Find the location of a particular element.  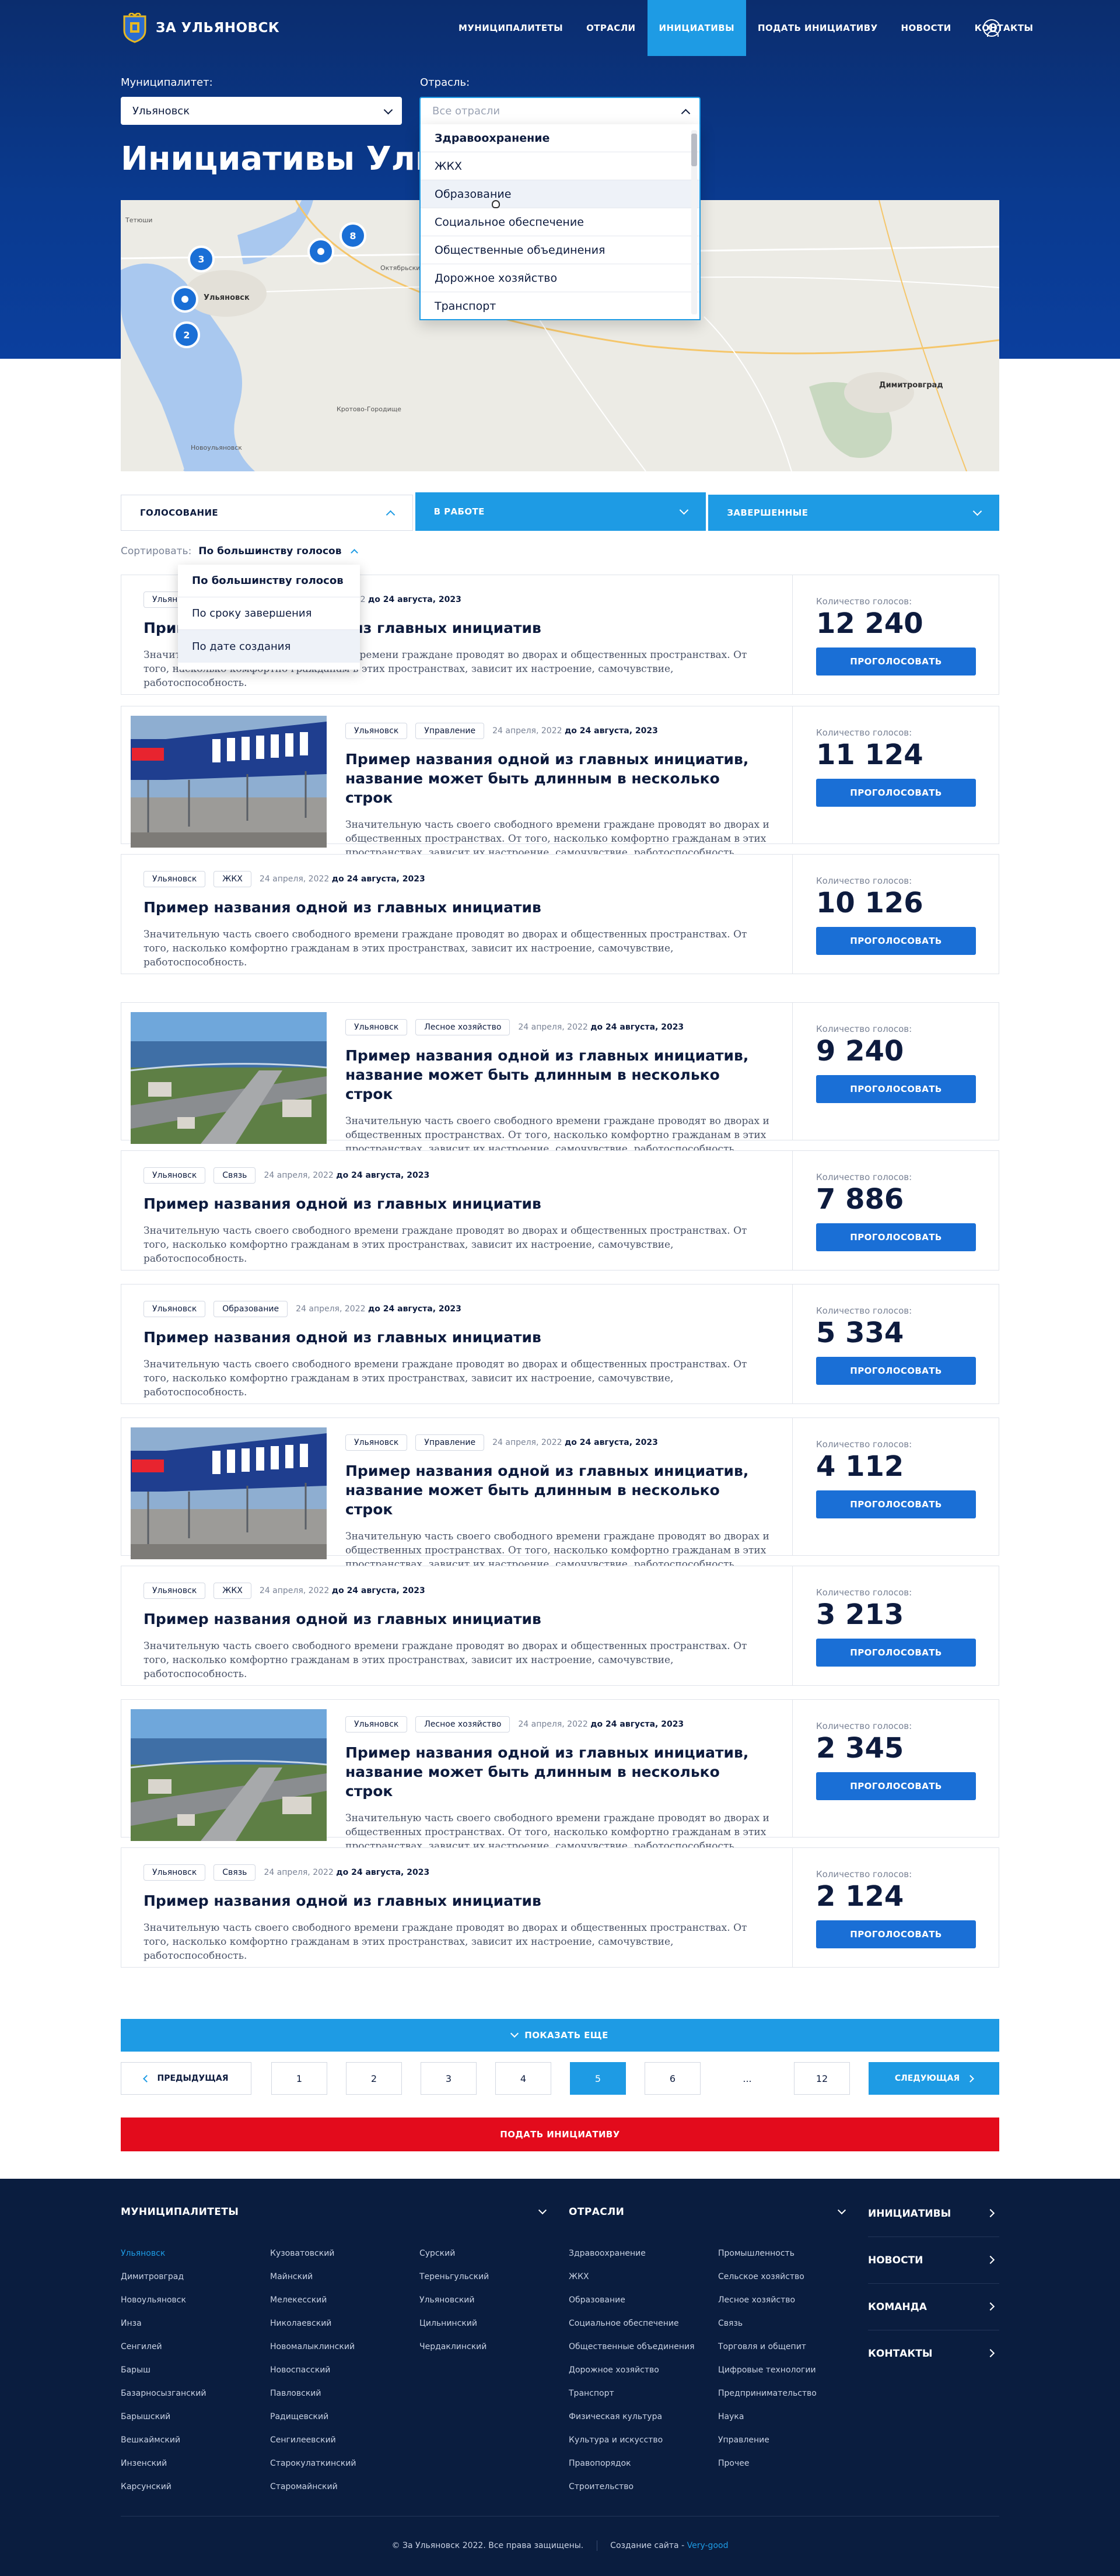

footer-link: Правопорядок is located at coordinates (600, 2463).